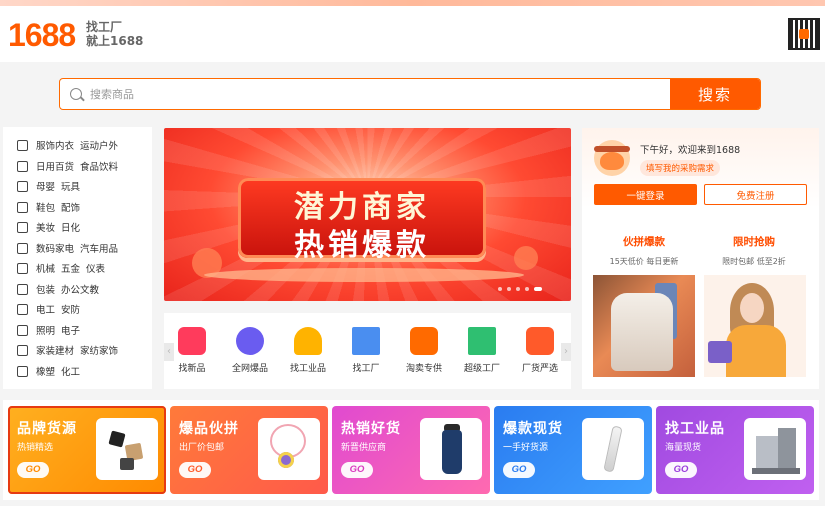 This screenshot has width=825, height=506. I want to click on dress-shape, so click(756, 351).